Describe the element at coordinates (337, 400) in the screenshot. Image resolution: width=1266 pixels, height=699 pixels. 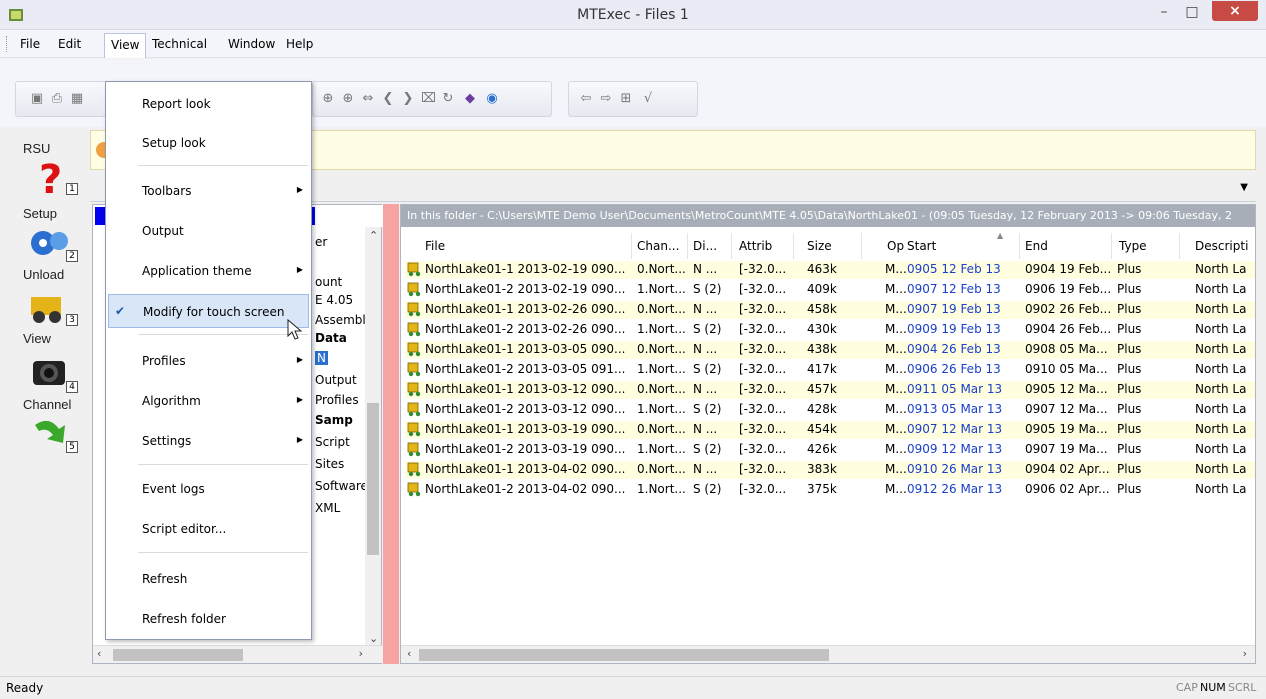
I see `tree-item: Profiles` at that location.